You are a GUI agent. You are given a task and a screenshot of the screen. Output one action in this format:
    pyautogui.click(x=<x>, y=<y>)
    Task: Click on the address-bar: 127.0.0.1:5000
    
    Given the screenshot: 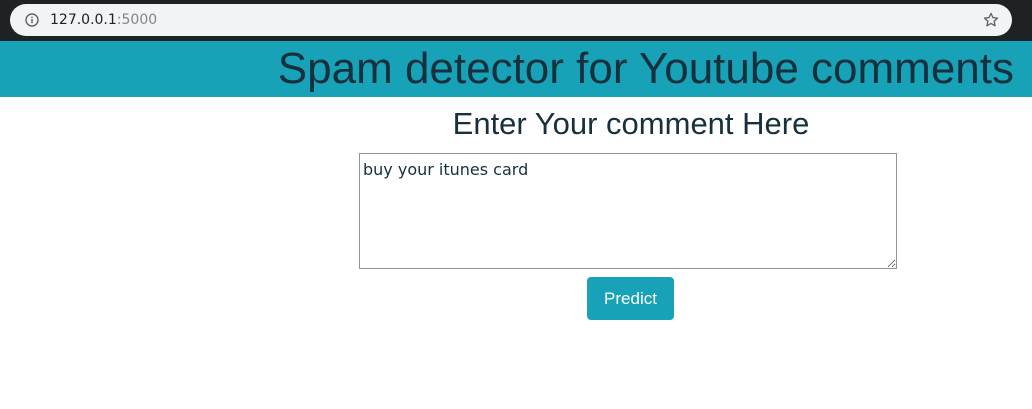 What is the action you would take?
    pyautogui.click(x=511, y=20)
    